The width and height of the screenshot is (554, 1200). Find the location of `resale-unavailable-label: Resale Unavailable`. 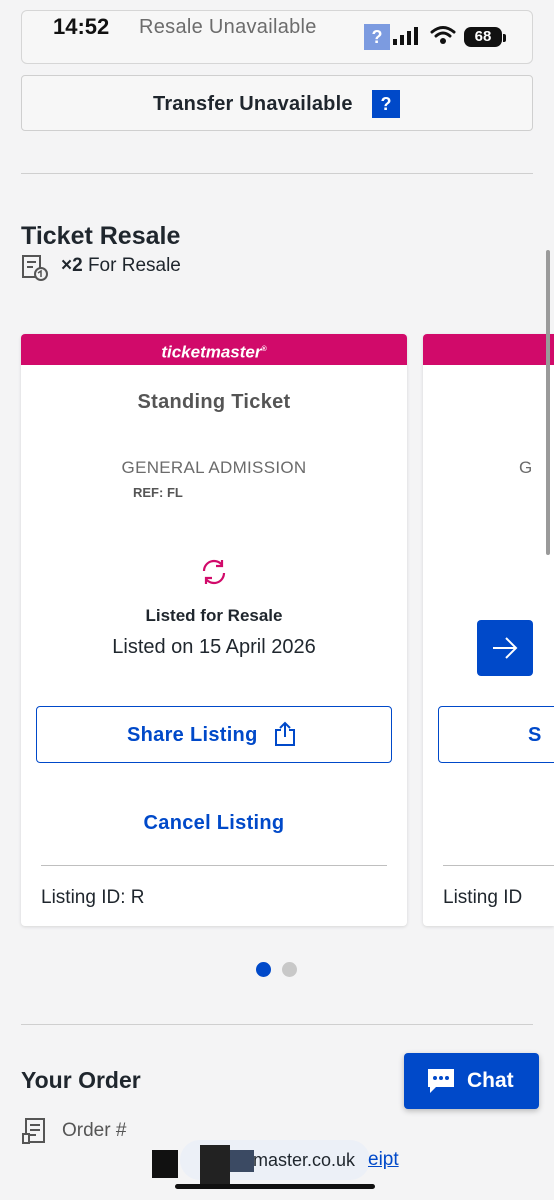

resale-unavailable-label: Resale Unavailable is located at coordinates (228, 27).